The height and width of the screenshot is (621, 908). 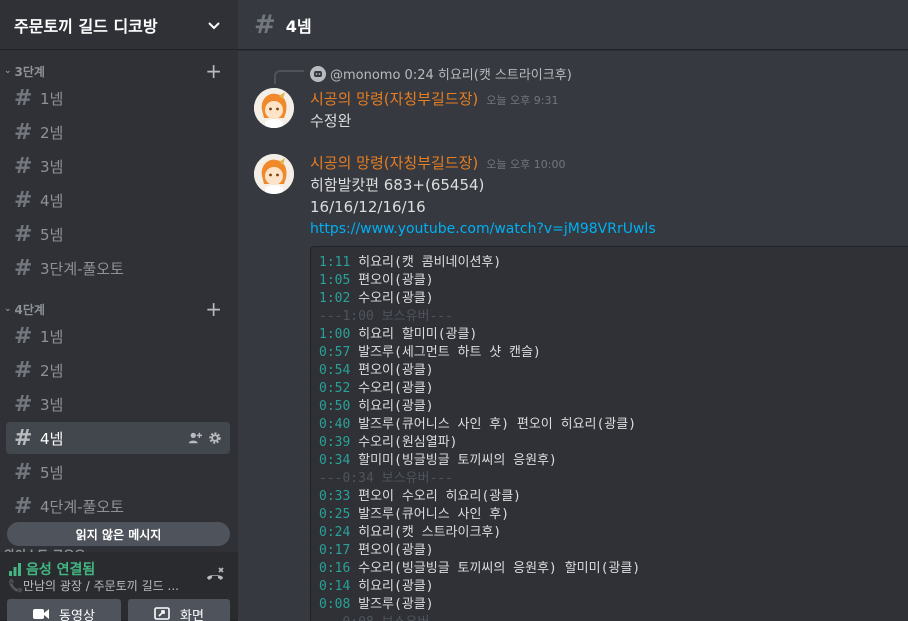 I want to click on category-header: ⌄ 4단계 +, so click(x=119, y=309).